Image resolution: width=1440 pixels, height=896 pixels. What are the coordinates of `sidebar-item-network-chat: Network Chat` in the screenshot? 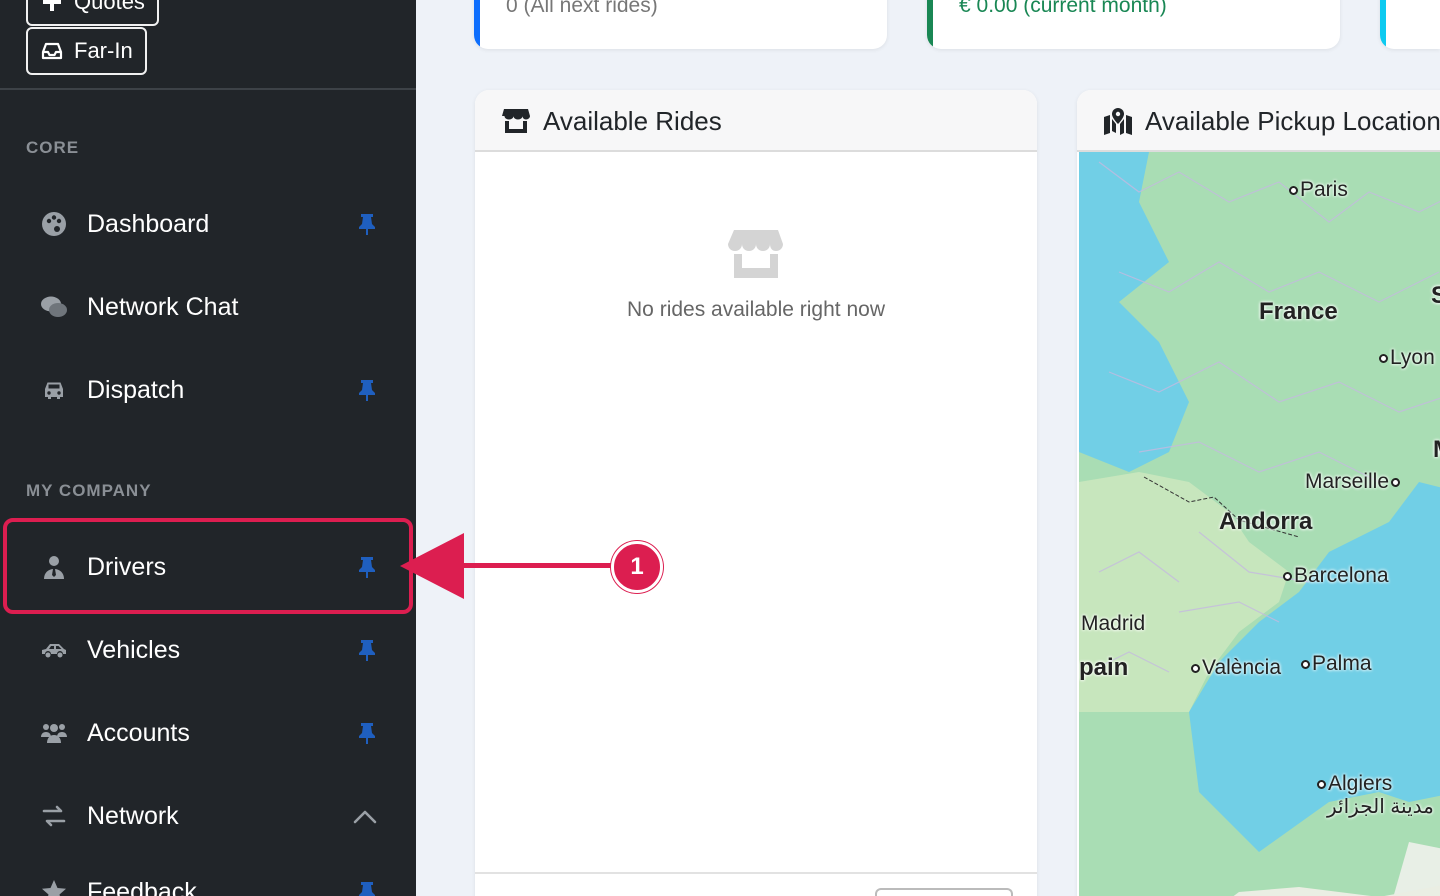 It's located at (208, 307).